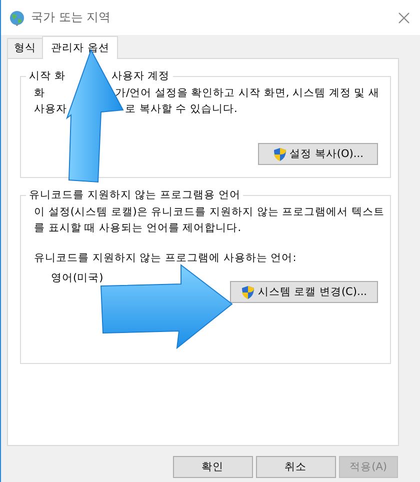 The width and height of the screenshot is (420, 482). Describe the element at coordinates (17, 18) in the screenshot. I see `globe-icon` at that location.